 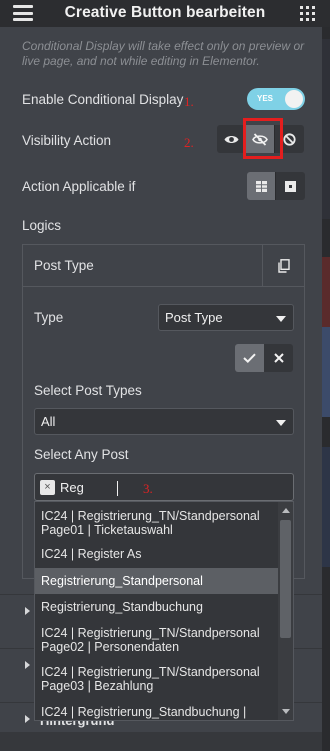 I want to click on post-types-select: All, so click(x=164, y=421).